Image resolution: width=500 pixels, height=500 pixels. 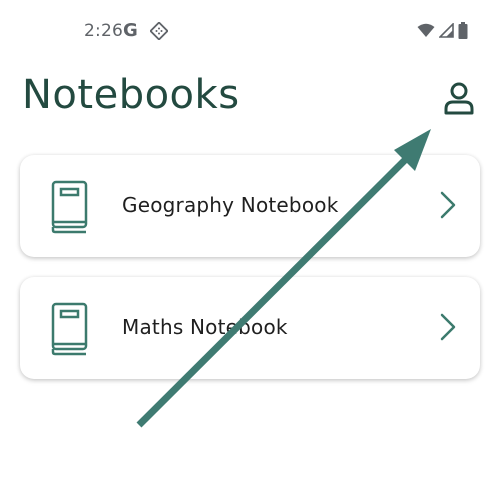 What do you see at coordinates (463, 30) in the screenshot?
I see `battery-icon` at bounding box center [463, 30].